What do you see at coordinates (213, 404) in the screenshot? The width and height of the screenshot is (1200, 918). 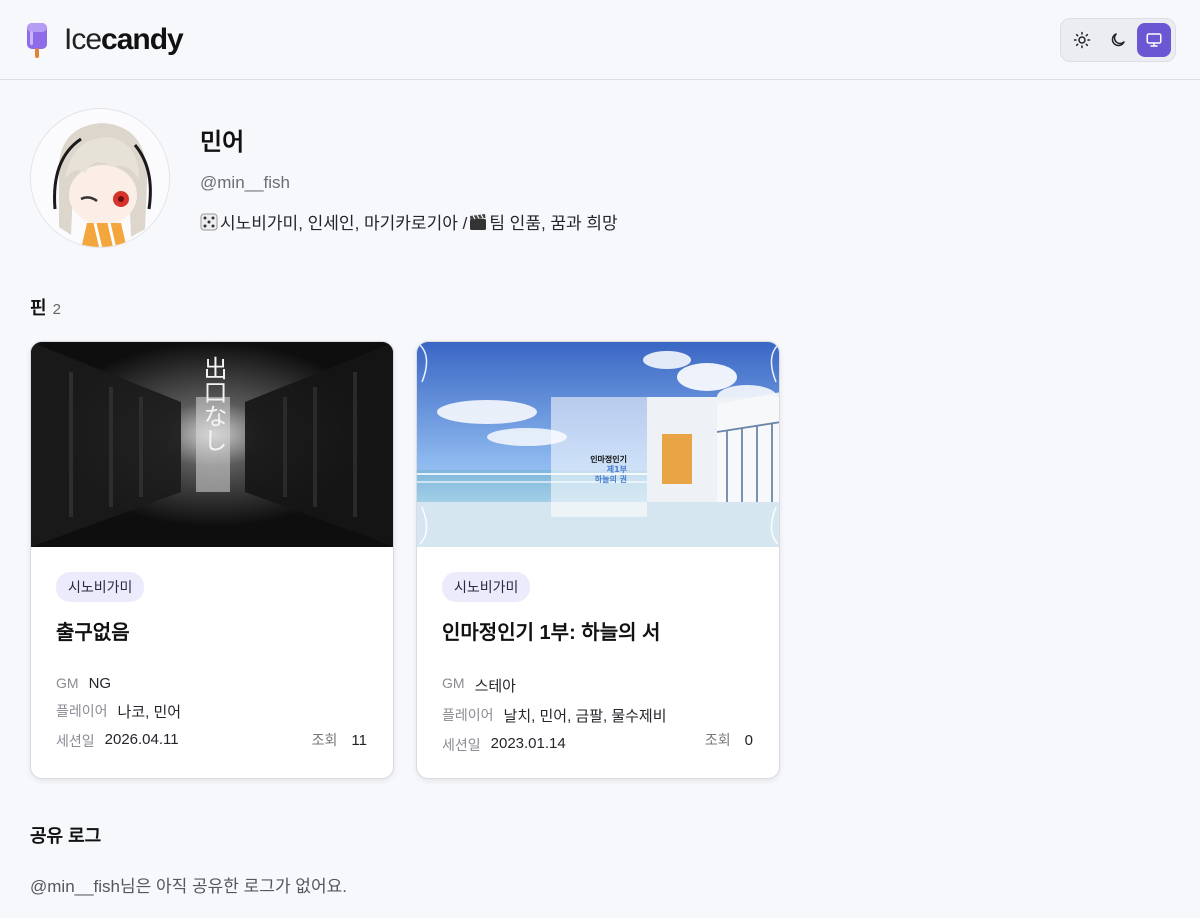 I see `thumbnail-caption: 出口なし` at bounding box center [213, 404].